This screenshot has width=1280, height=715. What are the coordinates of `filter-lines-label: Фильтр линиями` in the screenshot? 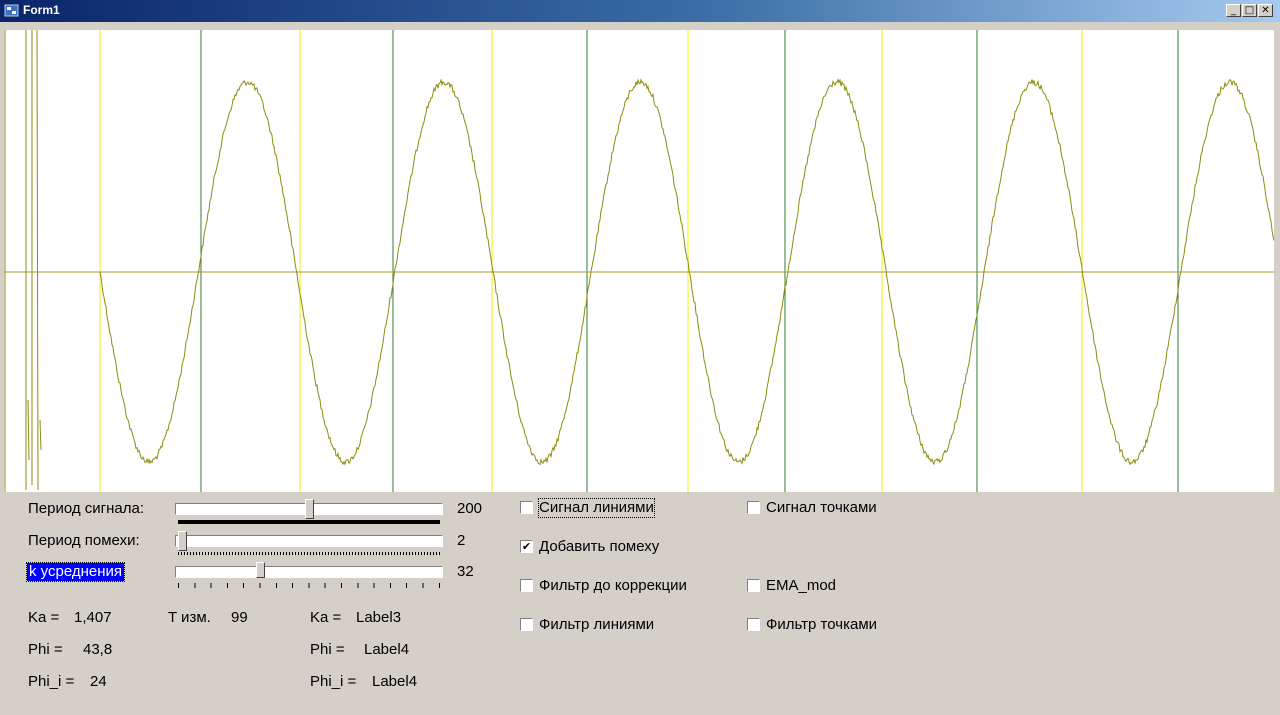 It's located at (596, 625).